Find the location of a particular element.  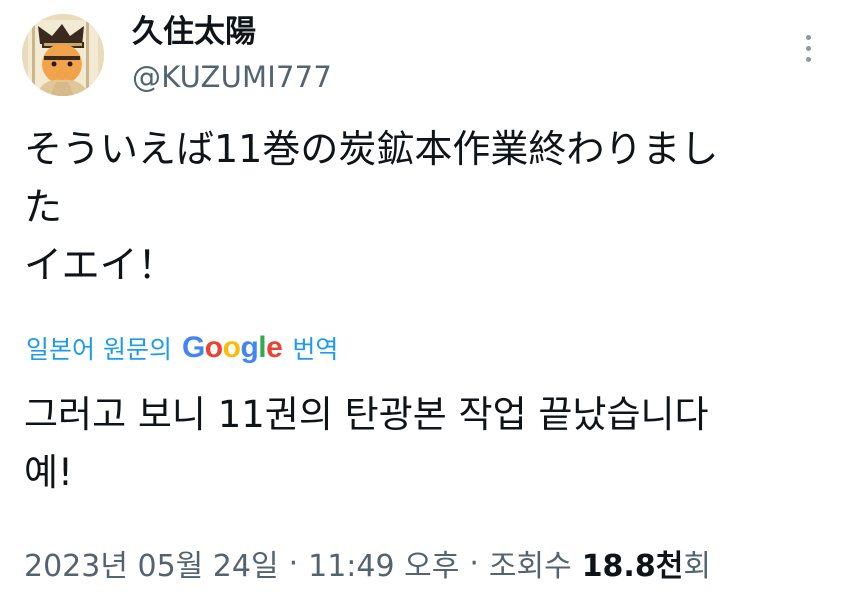

translated-text-line: 그러고 보니 11권의 탄광본 작업 끝났습니다 is located at coordinates (366, 414).